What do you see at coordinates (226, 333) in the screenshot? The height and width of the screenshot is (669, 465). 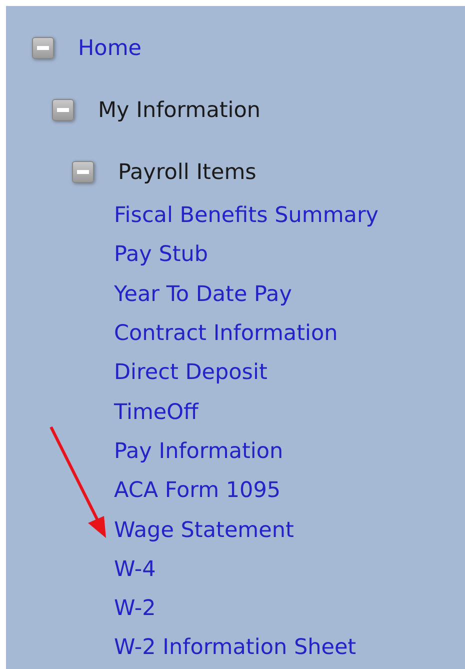 I see `tree-link: Contract Information` at bounding box center [226, 333].